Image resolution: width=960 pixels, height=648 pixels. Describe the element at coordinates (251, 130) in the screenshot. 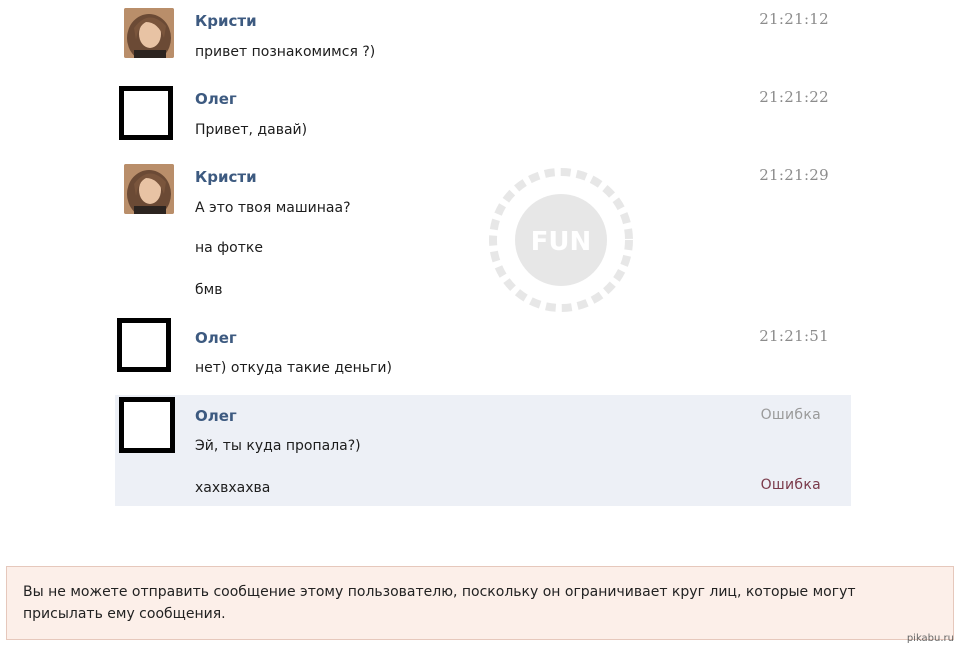

I see `message-text: Привет, давай)` at that location.